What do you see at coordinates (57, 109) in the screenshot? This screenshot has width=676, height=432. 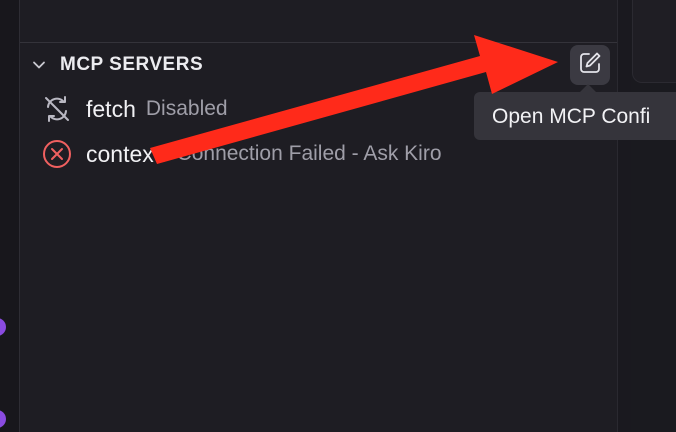 I see `sync-disabled-icon` at bounding box center [57, 109].